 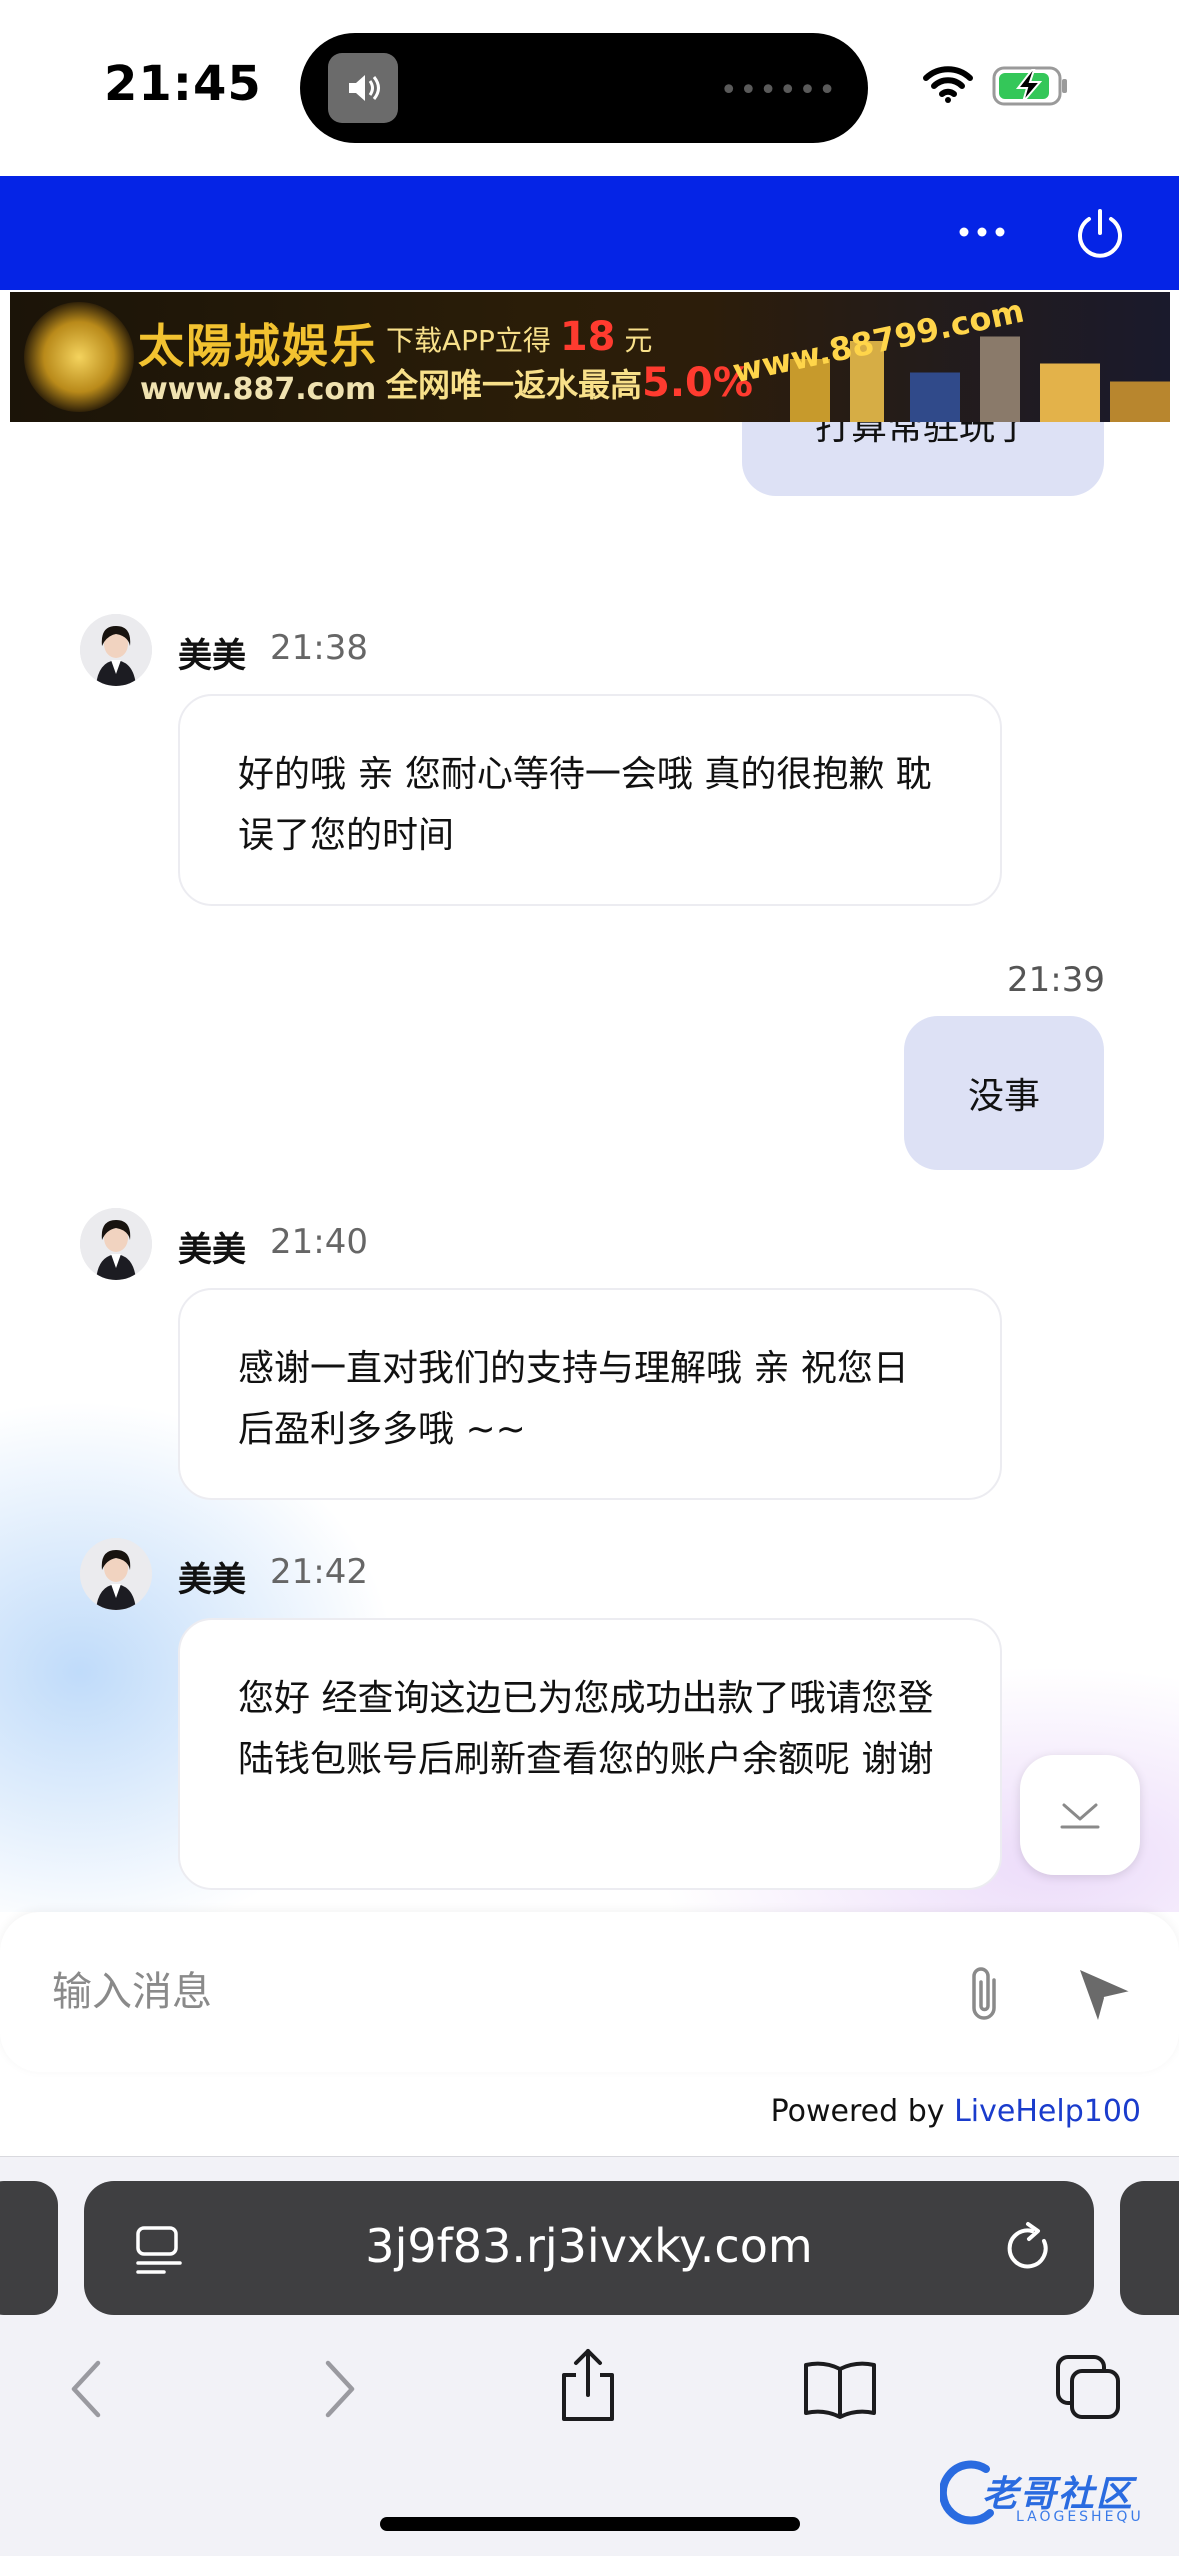 I want to click on ad-brand: 太陽城娛乐, so click(x=258, y=346).